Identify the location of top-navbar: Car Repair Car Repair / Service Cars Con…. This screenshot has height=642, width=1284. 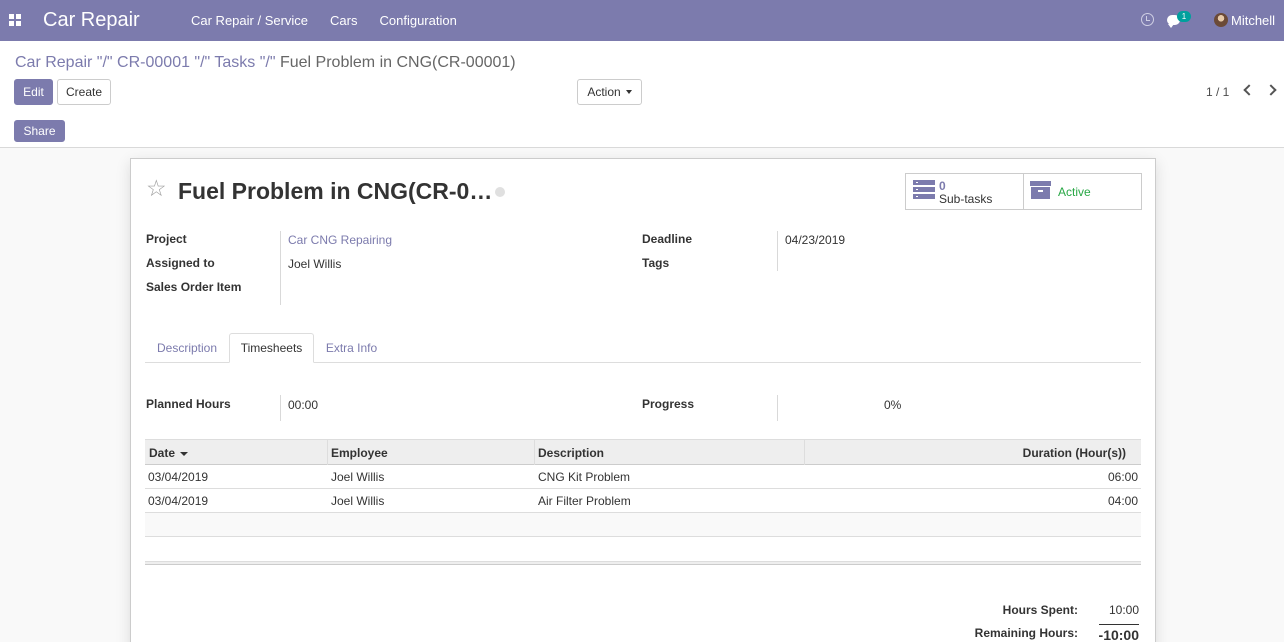
(642, 20).